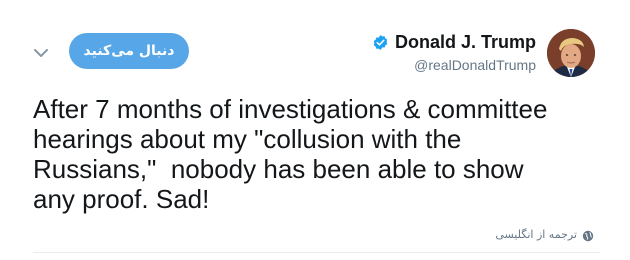 This screenshot has height=260, width=630. Describe the element at coordinates (465, 42) in the screenshot. I see `display-name: Donald J. Trump` at that location.